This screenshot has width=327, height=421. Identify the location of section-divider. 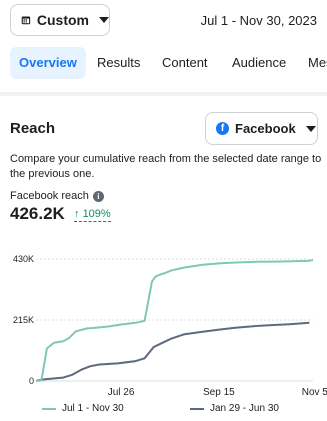
(163, 94).